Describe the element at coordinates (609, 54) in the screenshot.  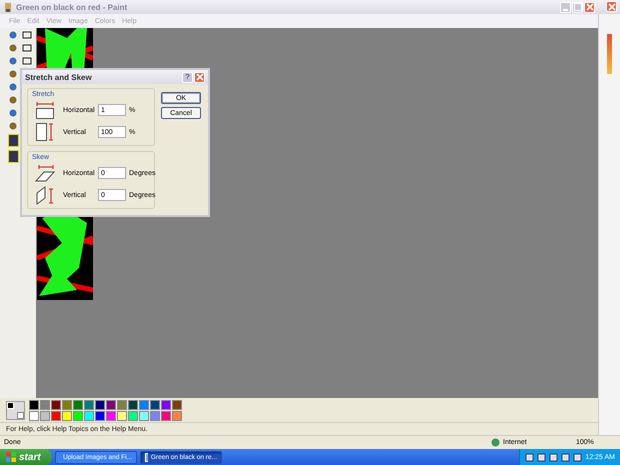
I see `scroll-thumb` at that location.